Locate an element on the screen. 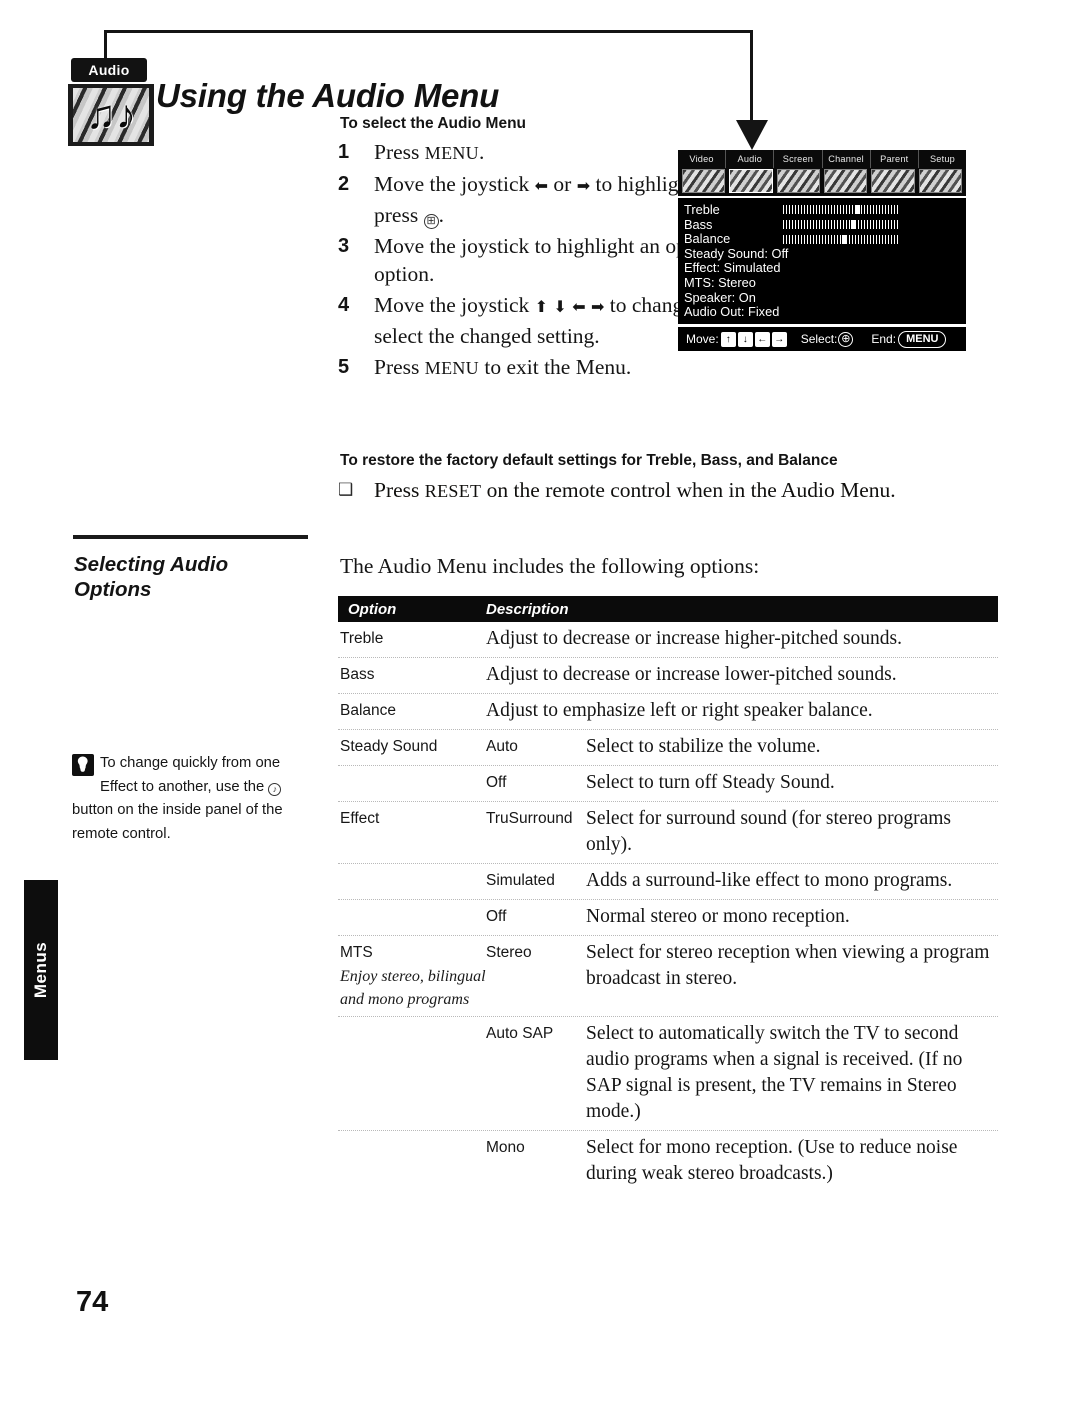  cell-description: Normal stereo or mono reception. is located at coordinates (718, 916).